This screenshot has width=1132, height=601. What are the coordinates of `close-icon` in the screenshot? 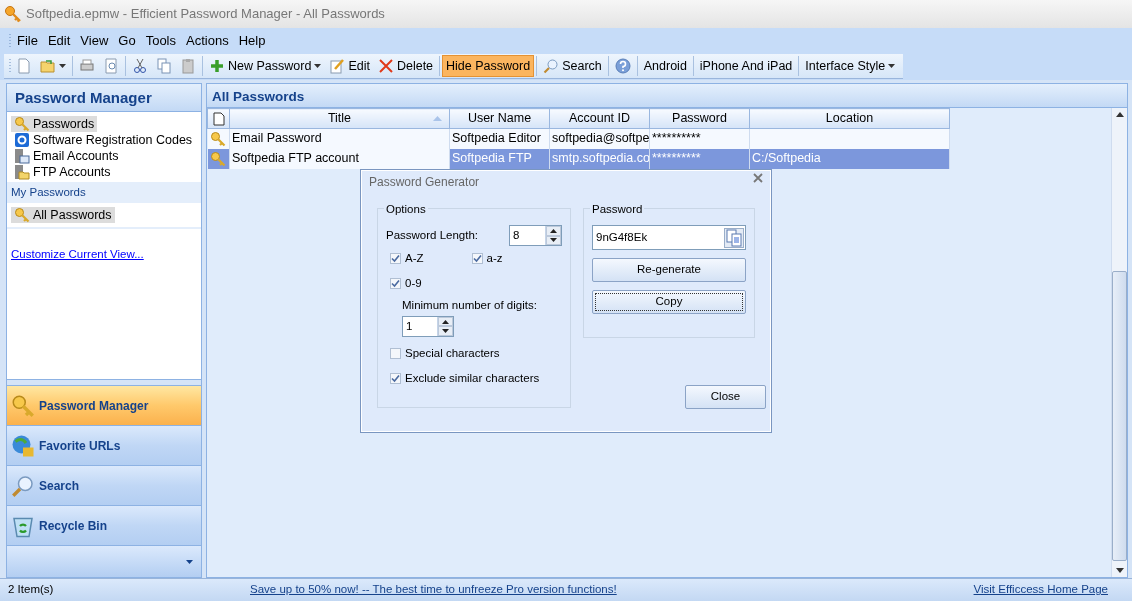 It's located at (758, 178).